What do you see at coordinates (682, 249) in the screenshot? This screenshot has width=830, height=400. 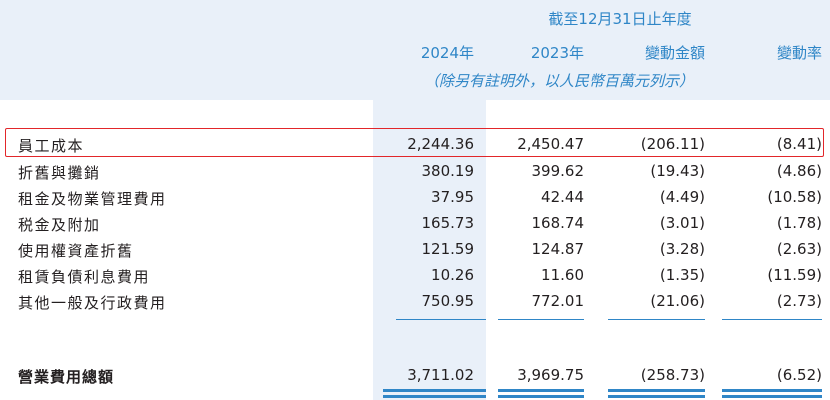 I see `value-change-amount: (3.28)` at bounding box center [682, 249].